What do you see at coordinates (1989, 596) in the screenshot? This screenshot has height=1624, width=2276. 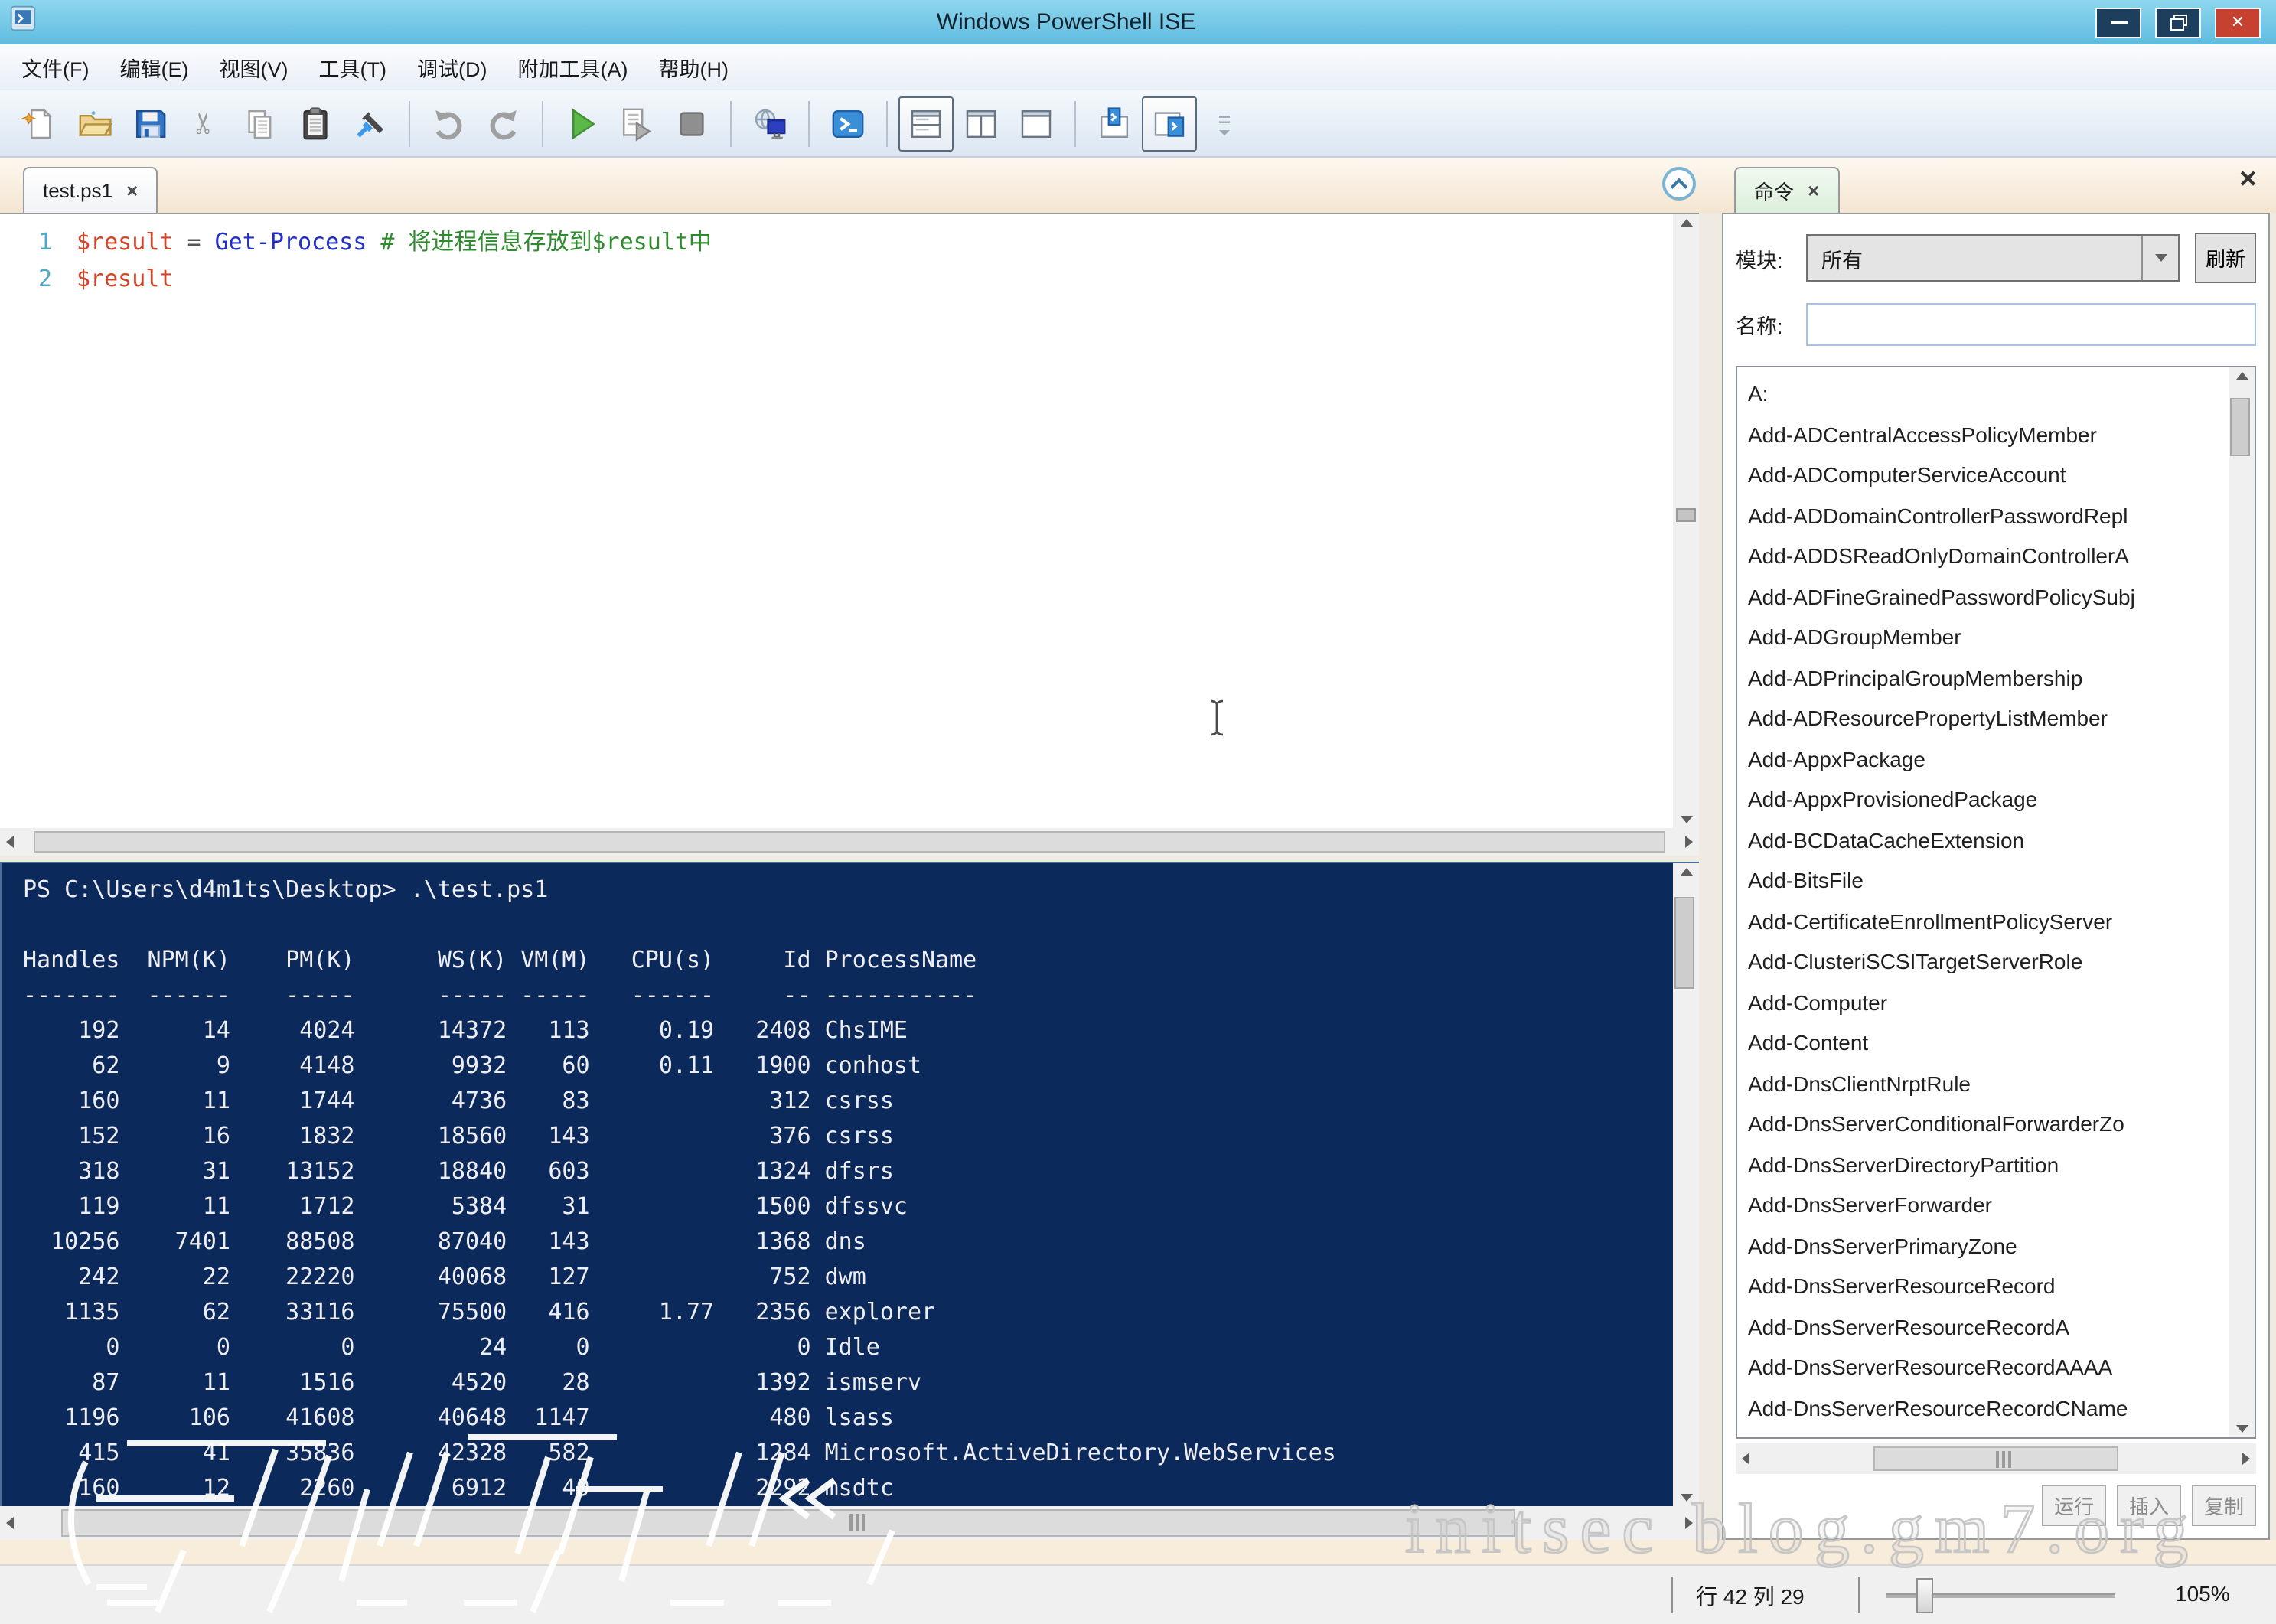 I see `command-list-item: Add-ADFineGrainedPasswordPolicySubj` at bounding box center [1989, 596].